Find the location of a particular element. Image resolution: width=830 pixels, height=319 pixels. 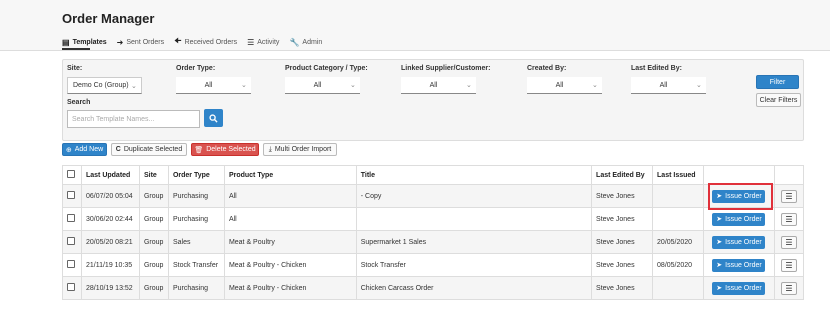

tab-sent-orders: ➜ Sent Orders is located at coordinates (140, 42).